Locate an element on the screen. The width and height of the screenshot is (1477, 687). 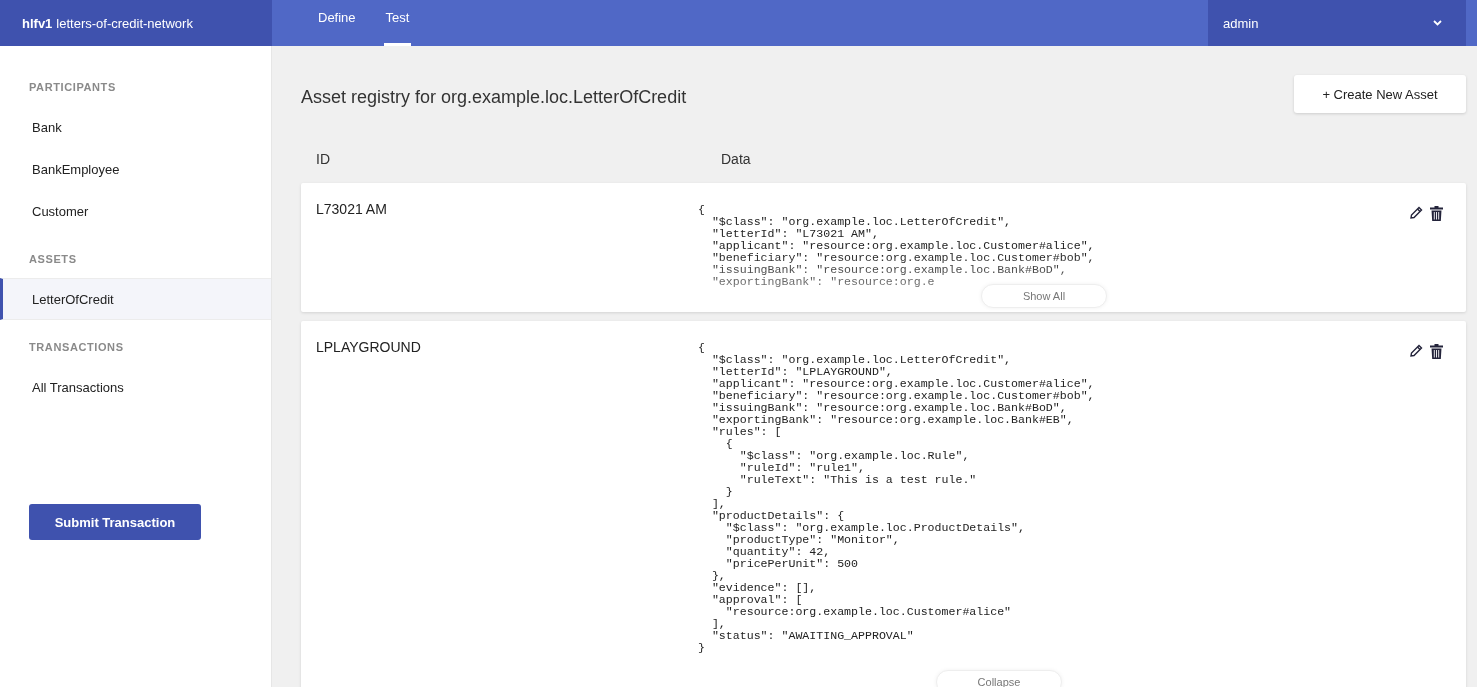
asset-id: LPLAYGROUND is located at coordinates (369, 347).